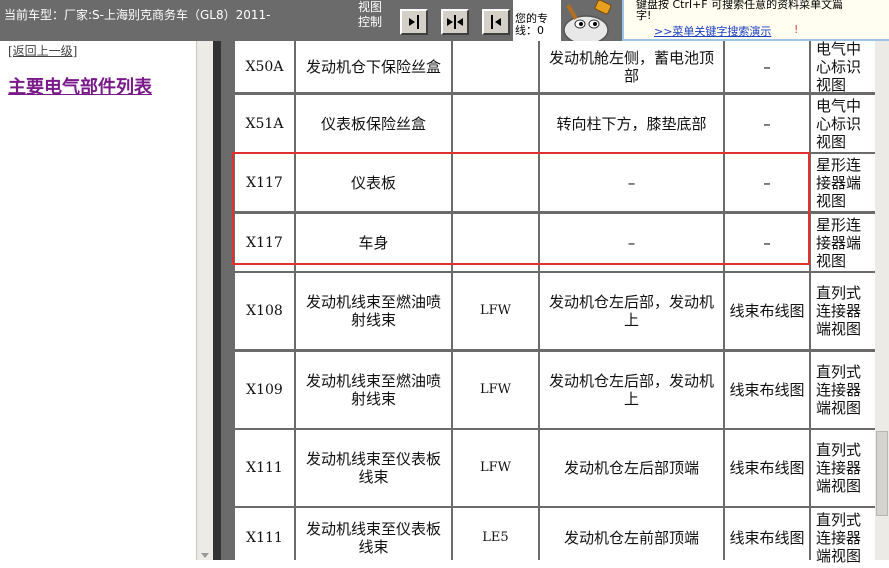 The image size is (889, 568). I want to click on frame-both-button, so click(455, 22).